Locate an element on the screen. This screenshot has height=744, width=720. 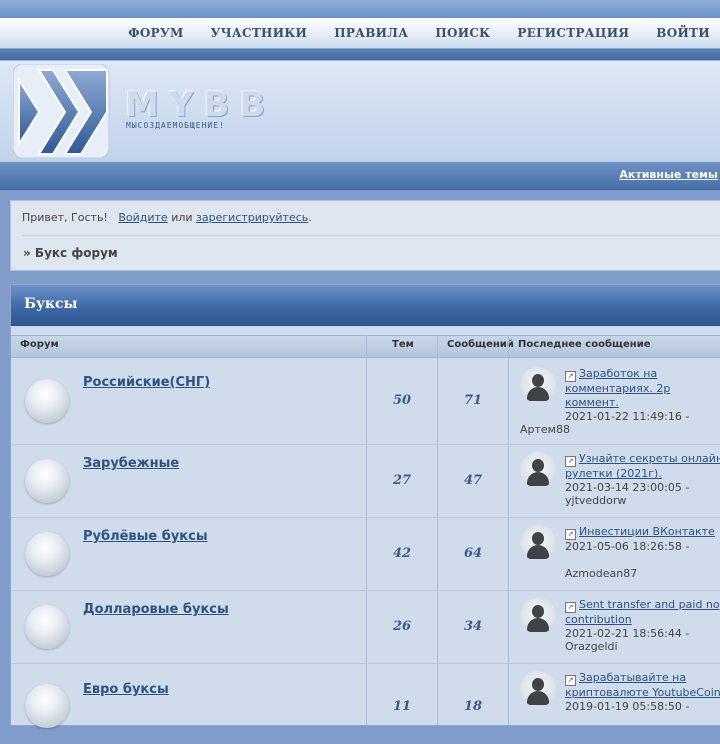
forum-link: Зарубежные is located at coordinates (131, 463).